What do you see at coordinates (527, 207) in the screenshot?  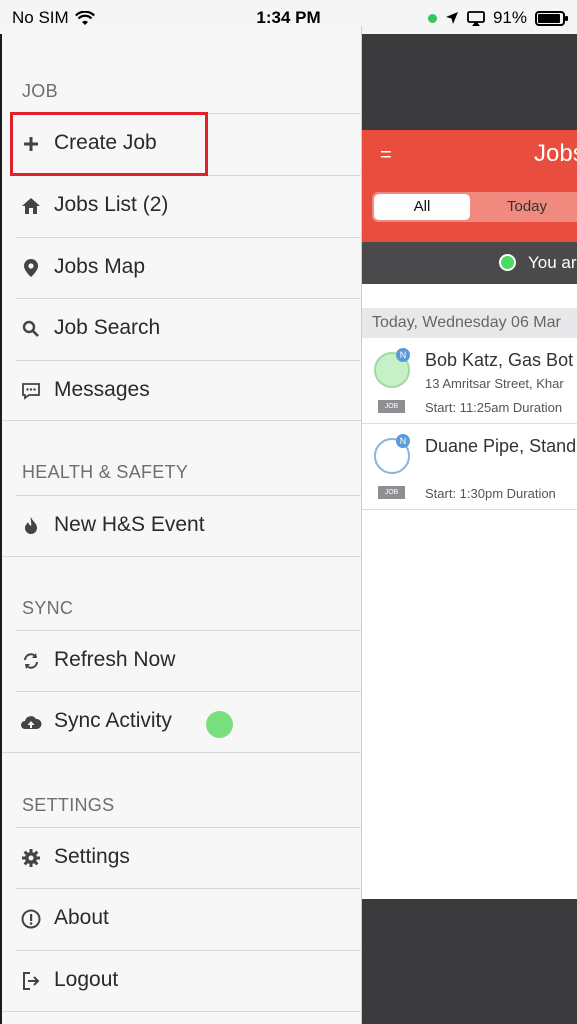 I see `tab-today: Today` at bounding box center [527, 207].